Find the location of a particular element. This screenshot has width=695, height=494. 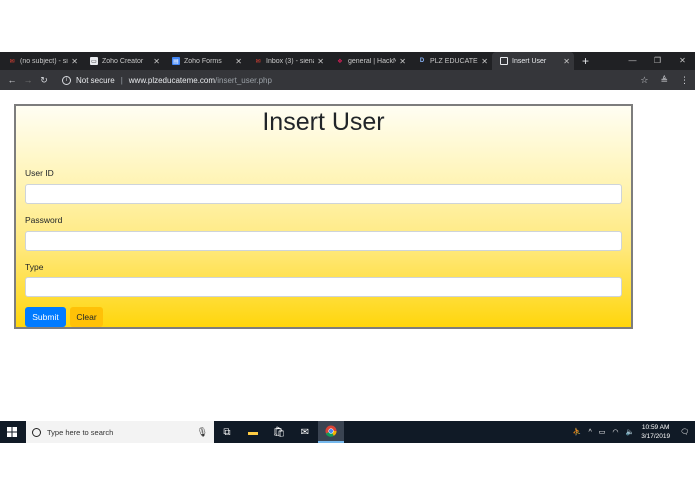

taskbar-search-input: Type here to search 🎙 is located at coordinates (120, 432).